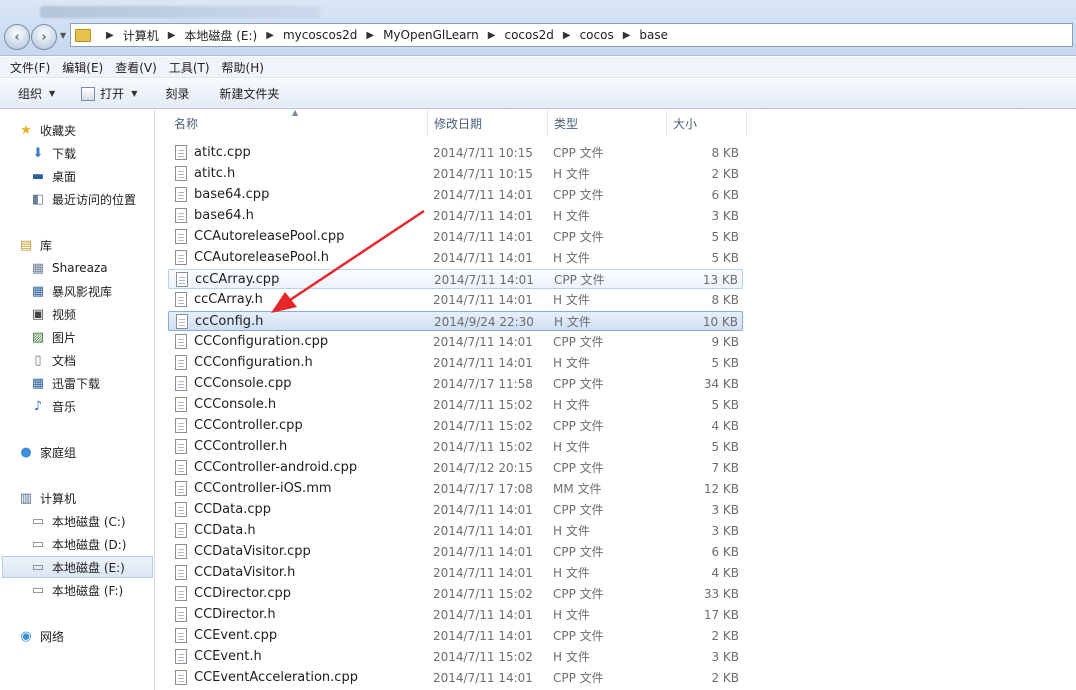 Image resolution: width=1076 pixels, height=690 pixels. I want to click on file-row: CCController.h 2014/7/11 15:02 H 文件 5 KB, so click(455, 447).